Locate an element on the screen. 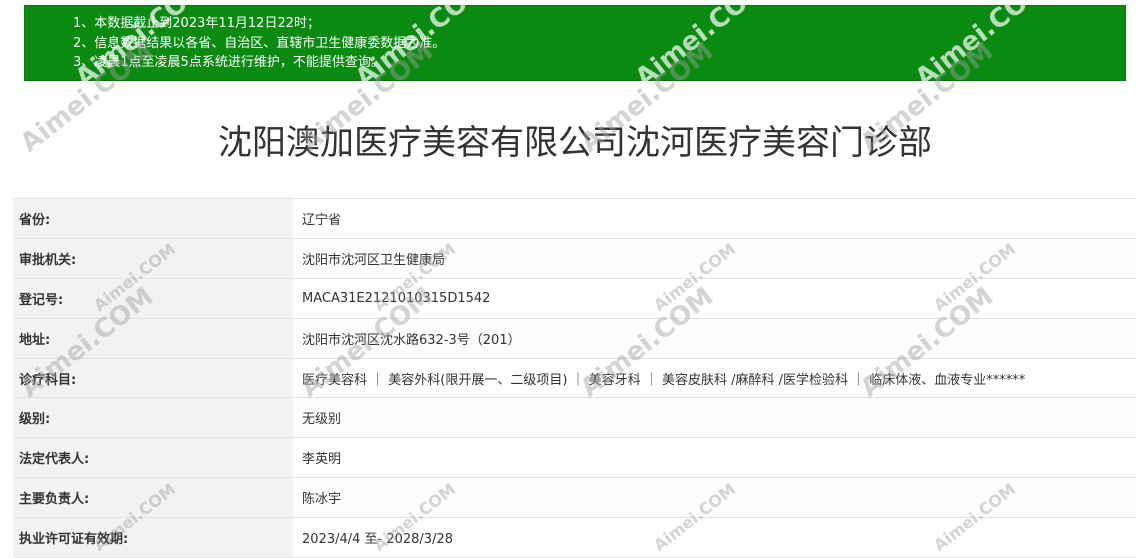 Image resolution: width=1136 pixels, height=558 pixels. table-row-license-validity: 执业许可证有效期: 2023/4/4 至- 2028/3/28 is located at coordinates (574, 538).